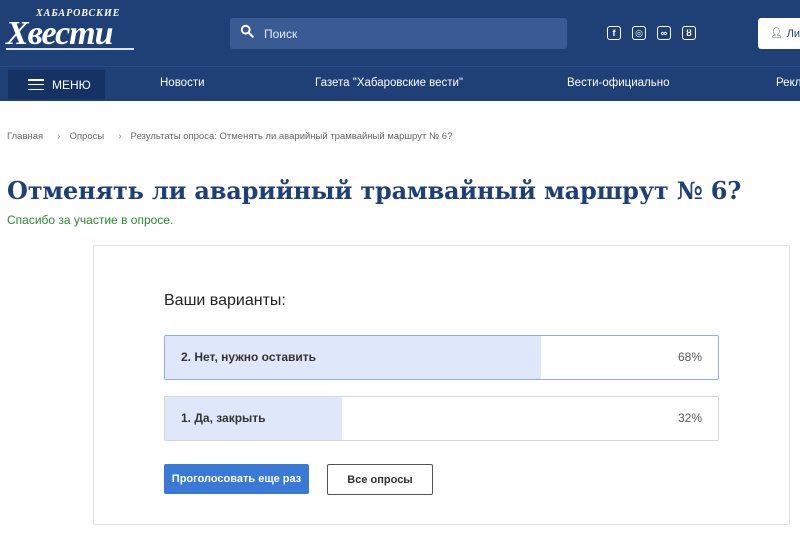 The width and height of the screenshot is (800, 541). I want to click on nav-link-ads: Рекл, so click(788, 83).